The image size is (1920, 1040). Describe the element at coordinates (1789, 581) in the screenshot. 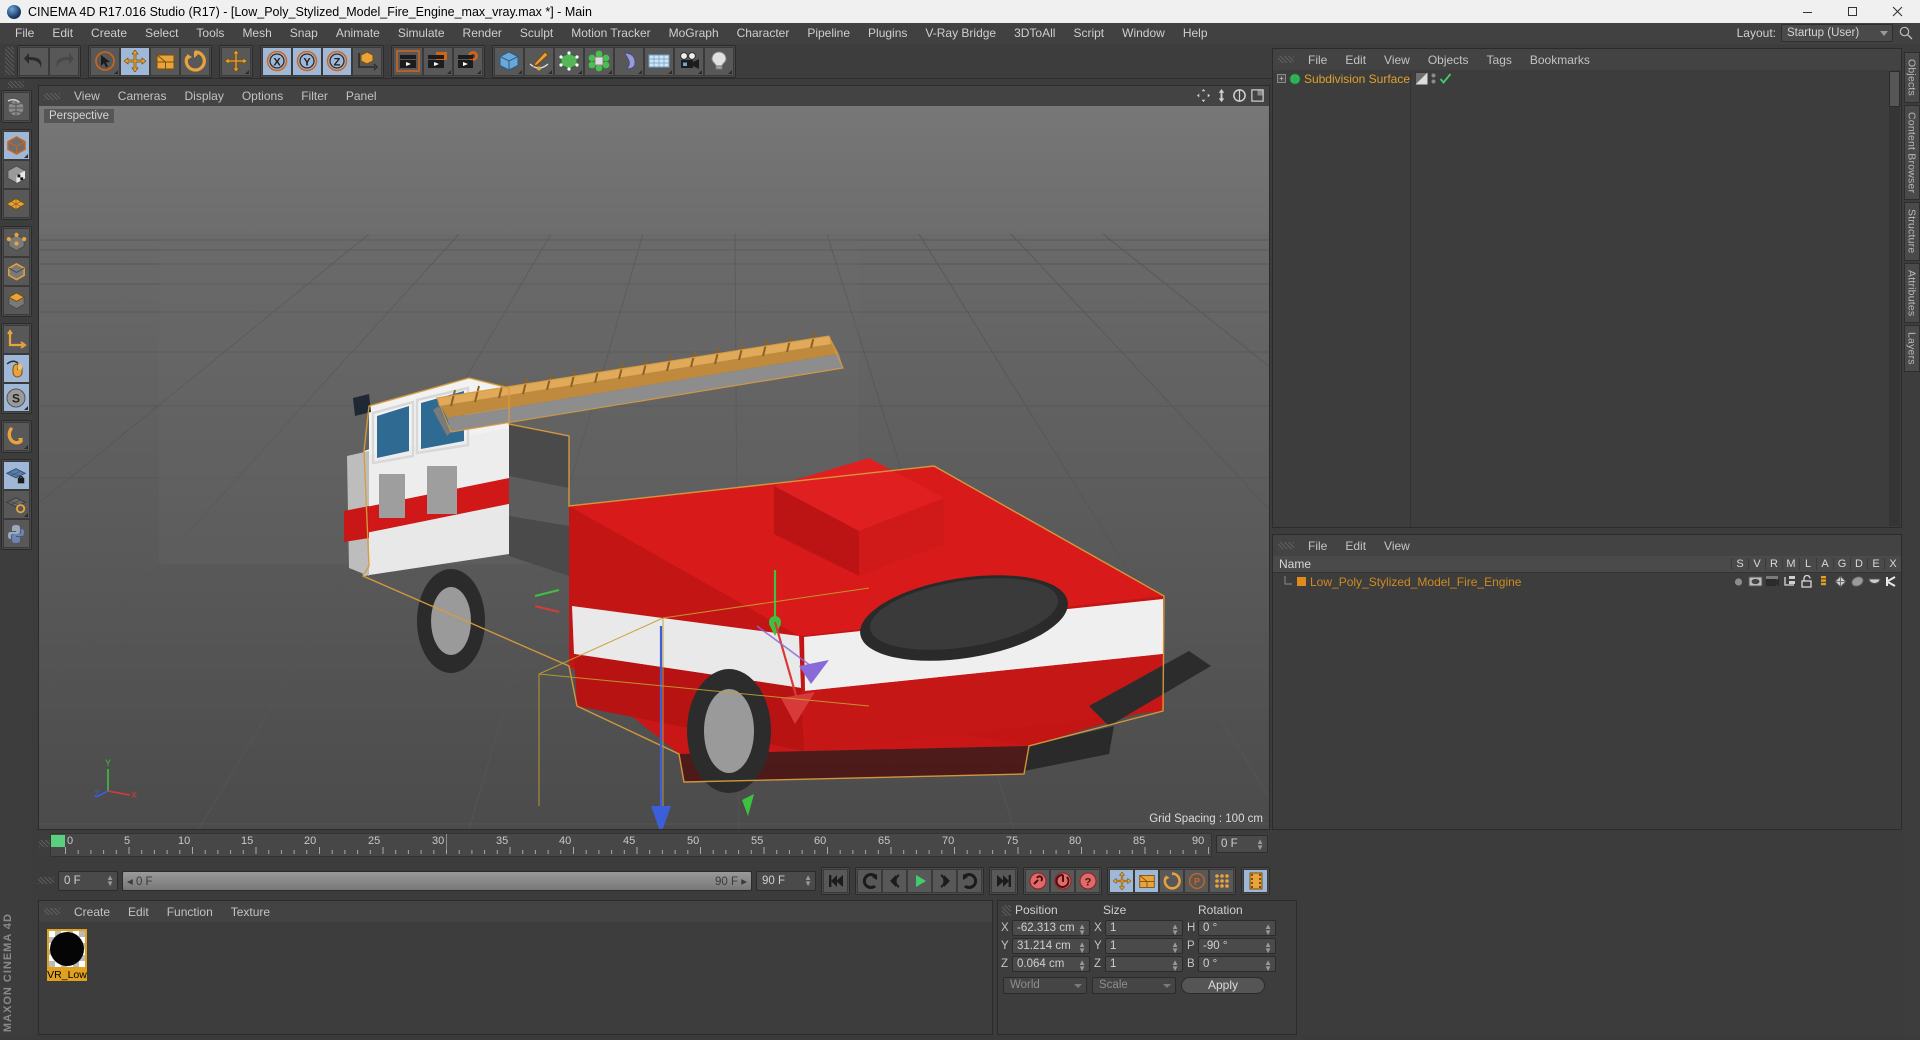

I see `layer-icon` at that location.